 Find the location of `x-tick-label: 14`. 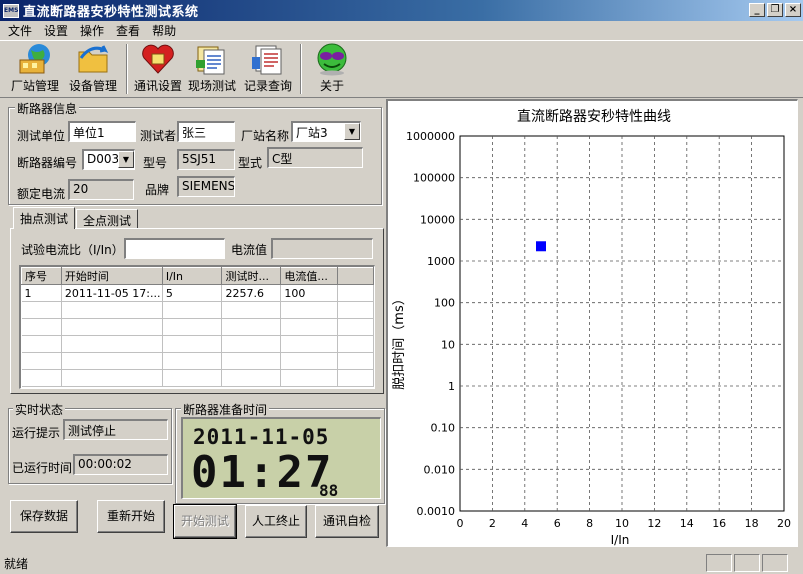

x-tick-label: 14 is located at coordinates (687, 523).